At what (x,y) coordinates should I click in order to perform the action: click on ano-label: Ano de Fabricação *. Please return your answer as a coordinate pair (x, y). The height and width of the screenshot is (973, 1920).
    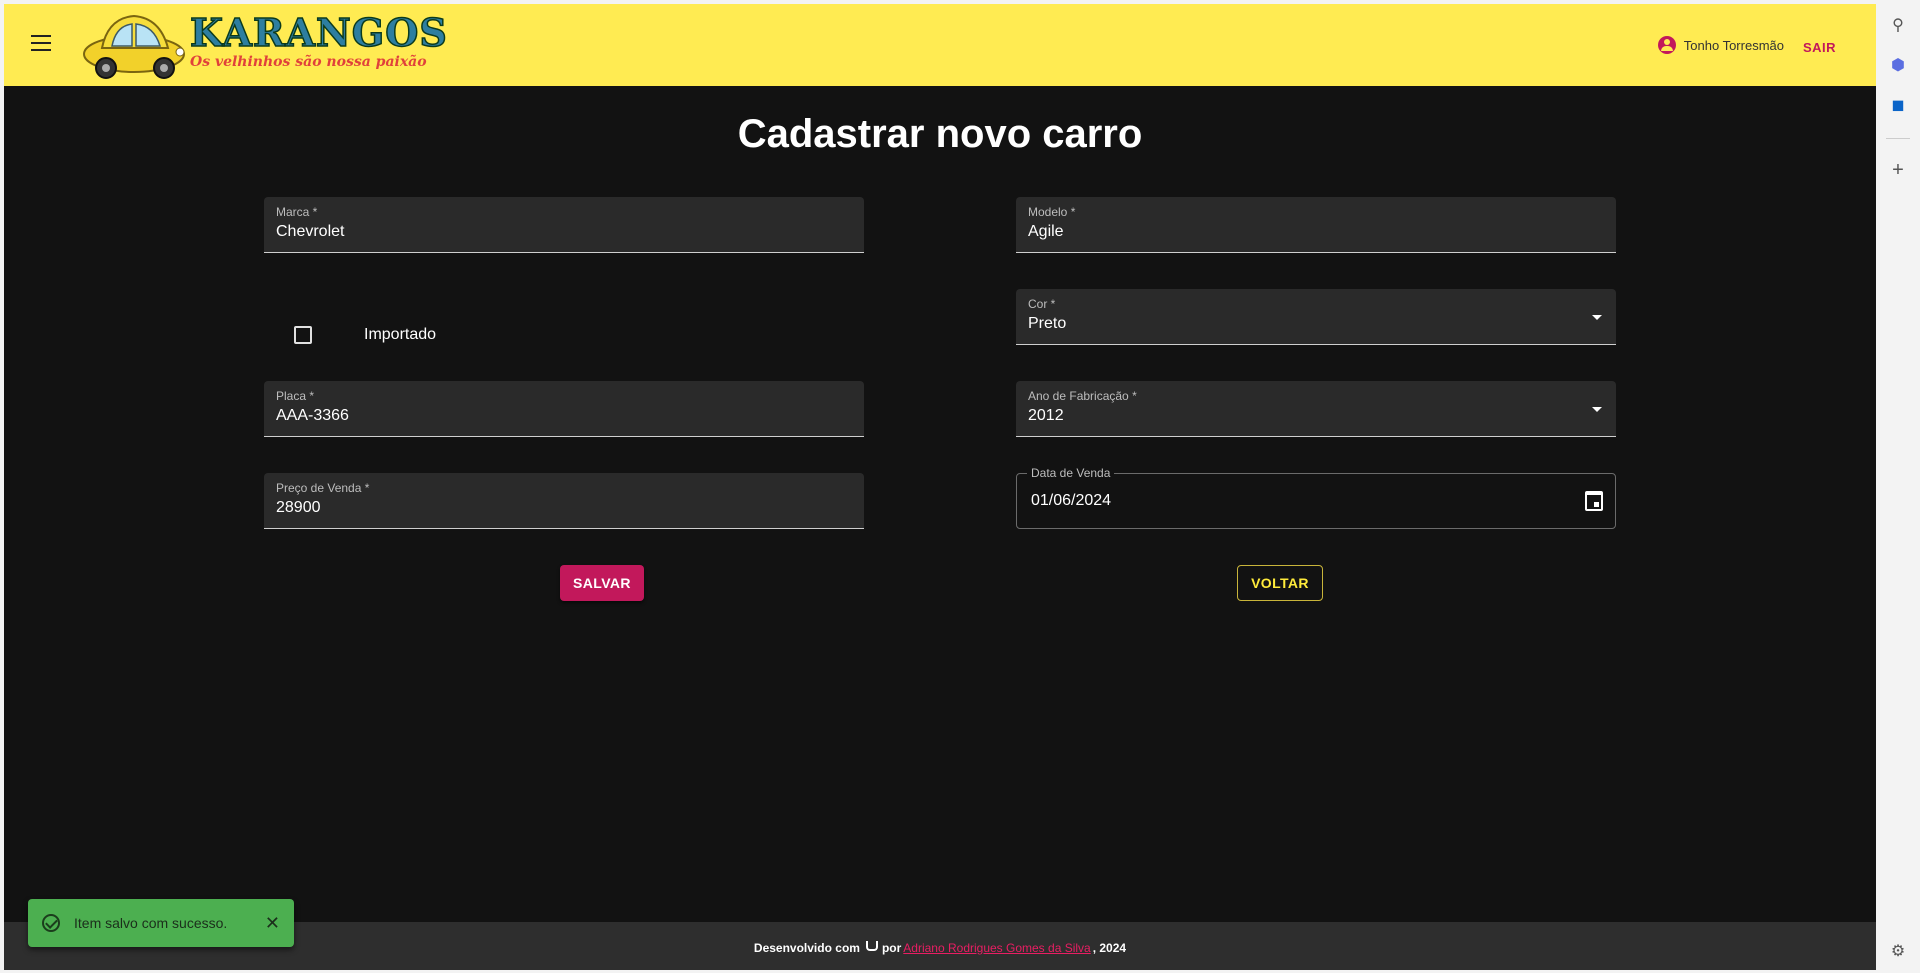
    Looking at the image, I should click on (1082, 396).